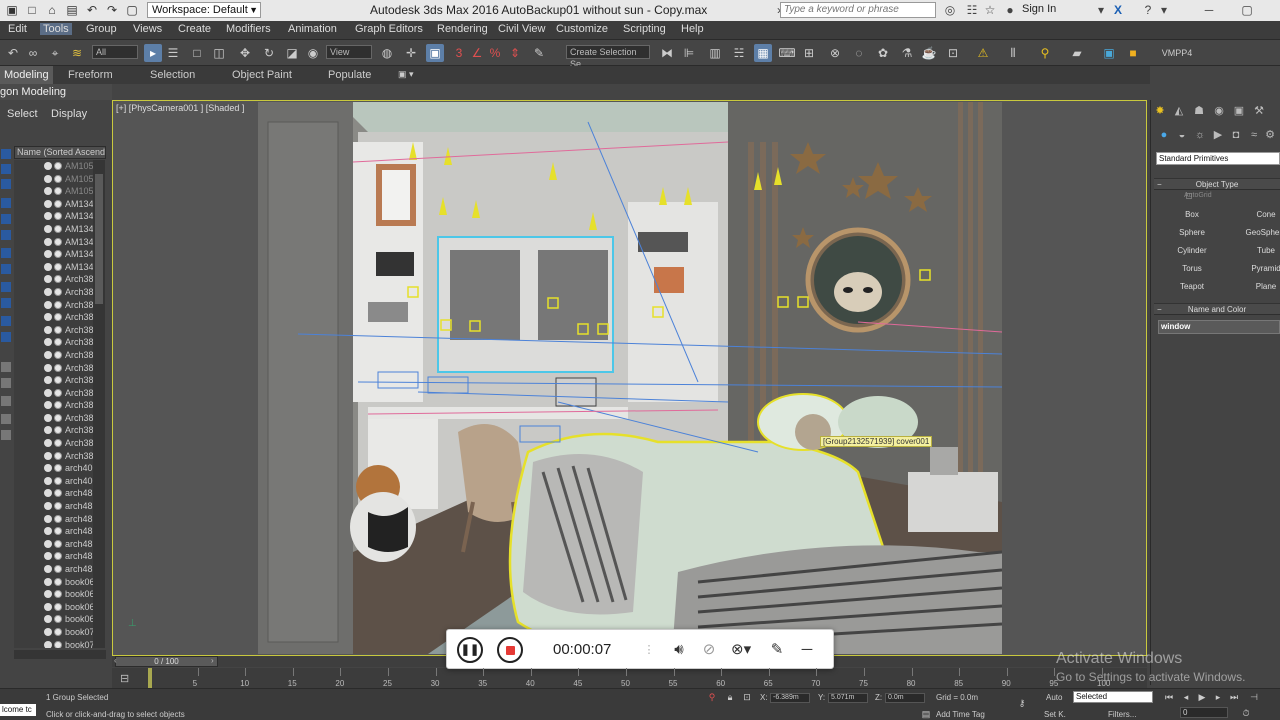 Image resolution: width=1280 pixels, height=720 pixels. What do you see at coordinates (1160, 111) in the screenshot?
I see `sun-icon: ✸` at bounding box center [1160, 111].